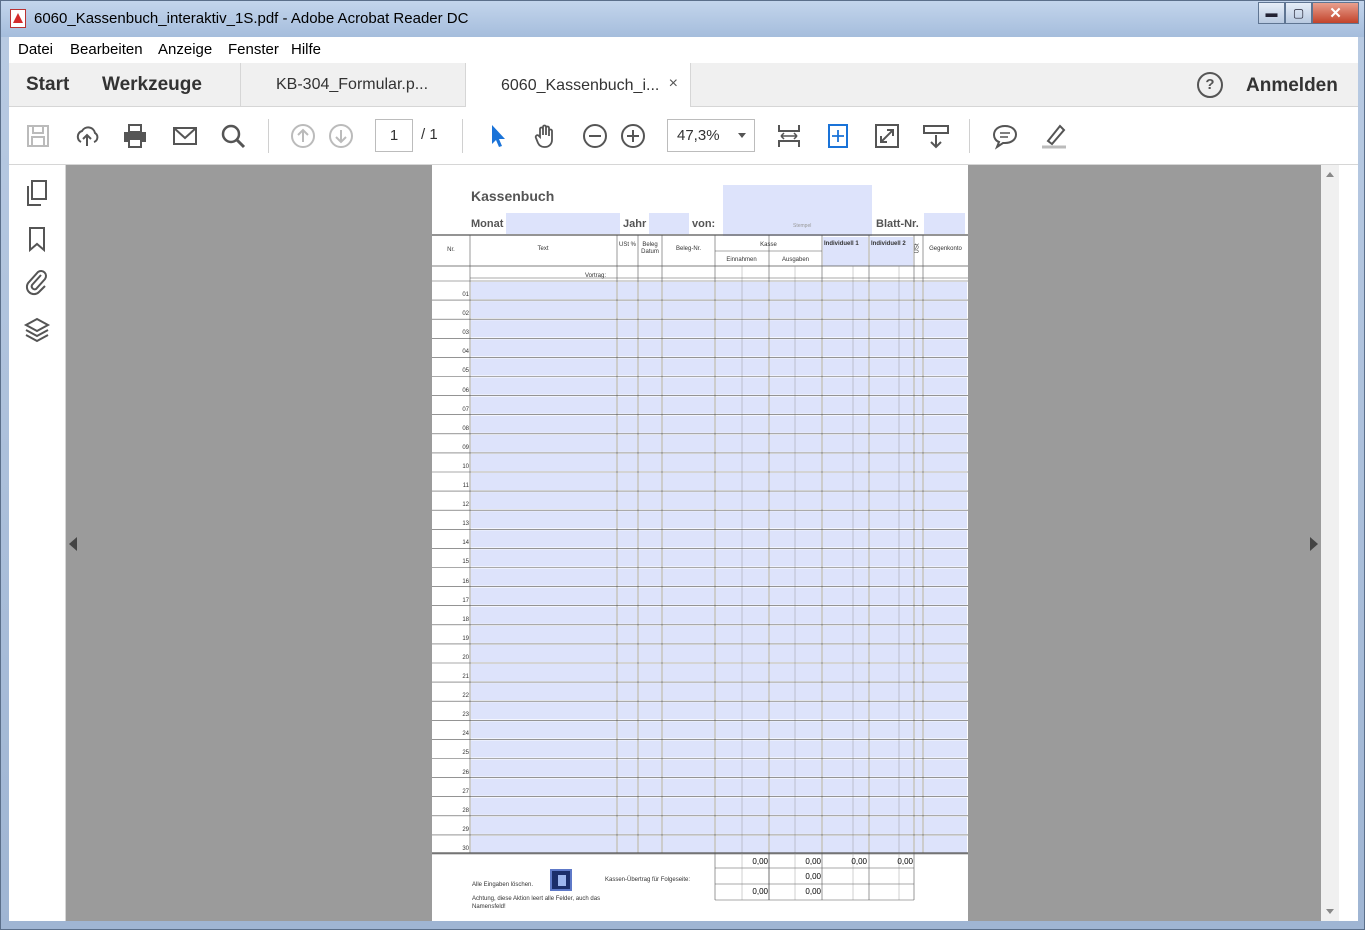 This screenshot has height=930, width=1365. Describe the element at coordinates (633, 136) in the screenshot. I see `zoom-in-icon` at that location.